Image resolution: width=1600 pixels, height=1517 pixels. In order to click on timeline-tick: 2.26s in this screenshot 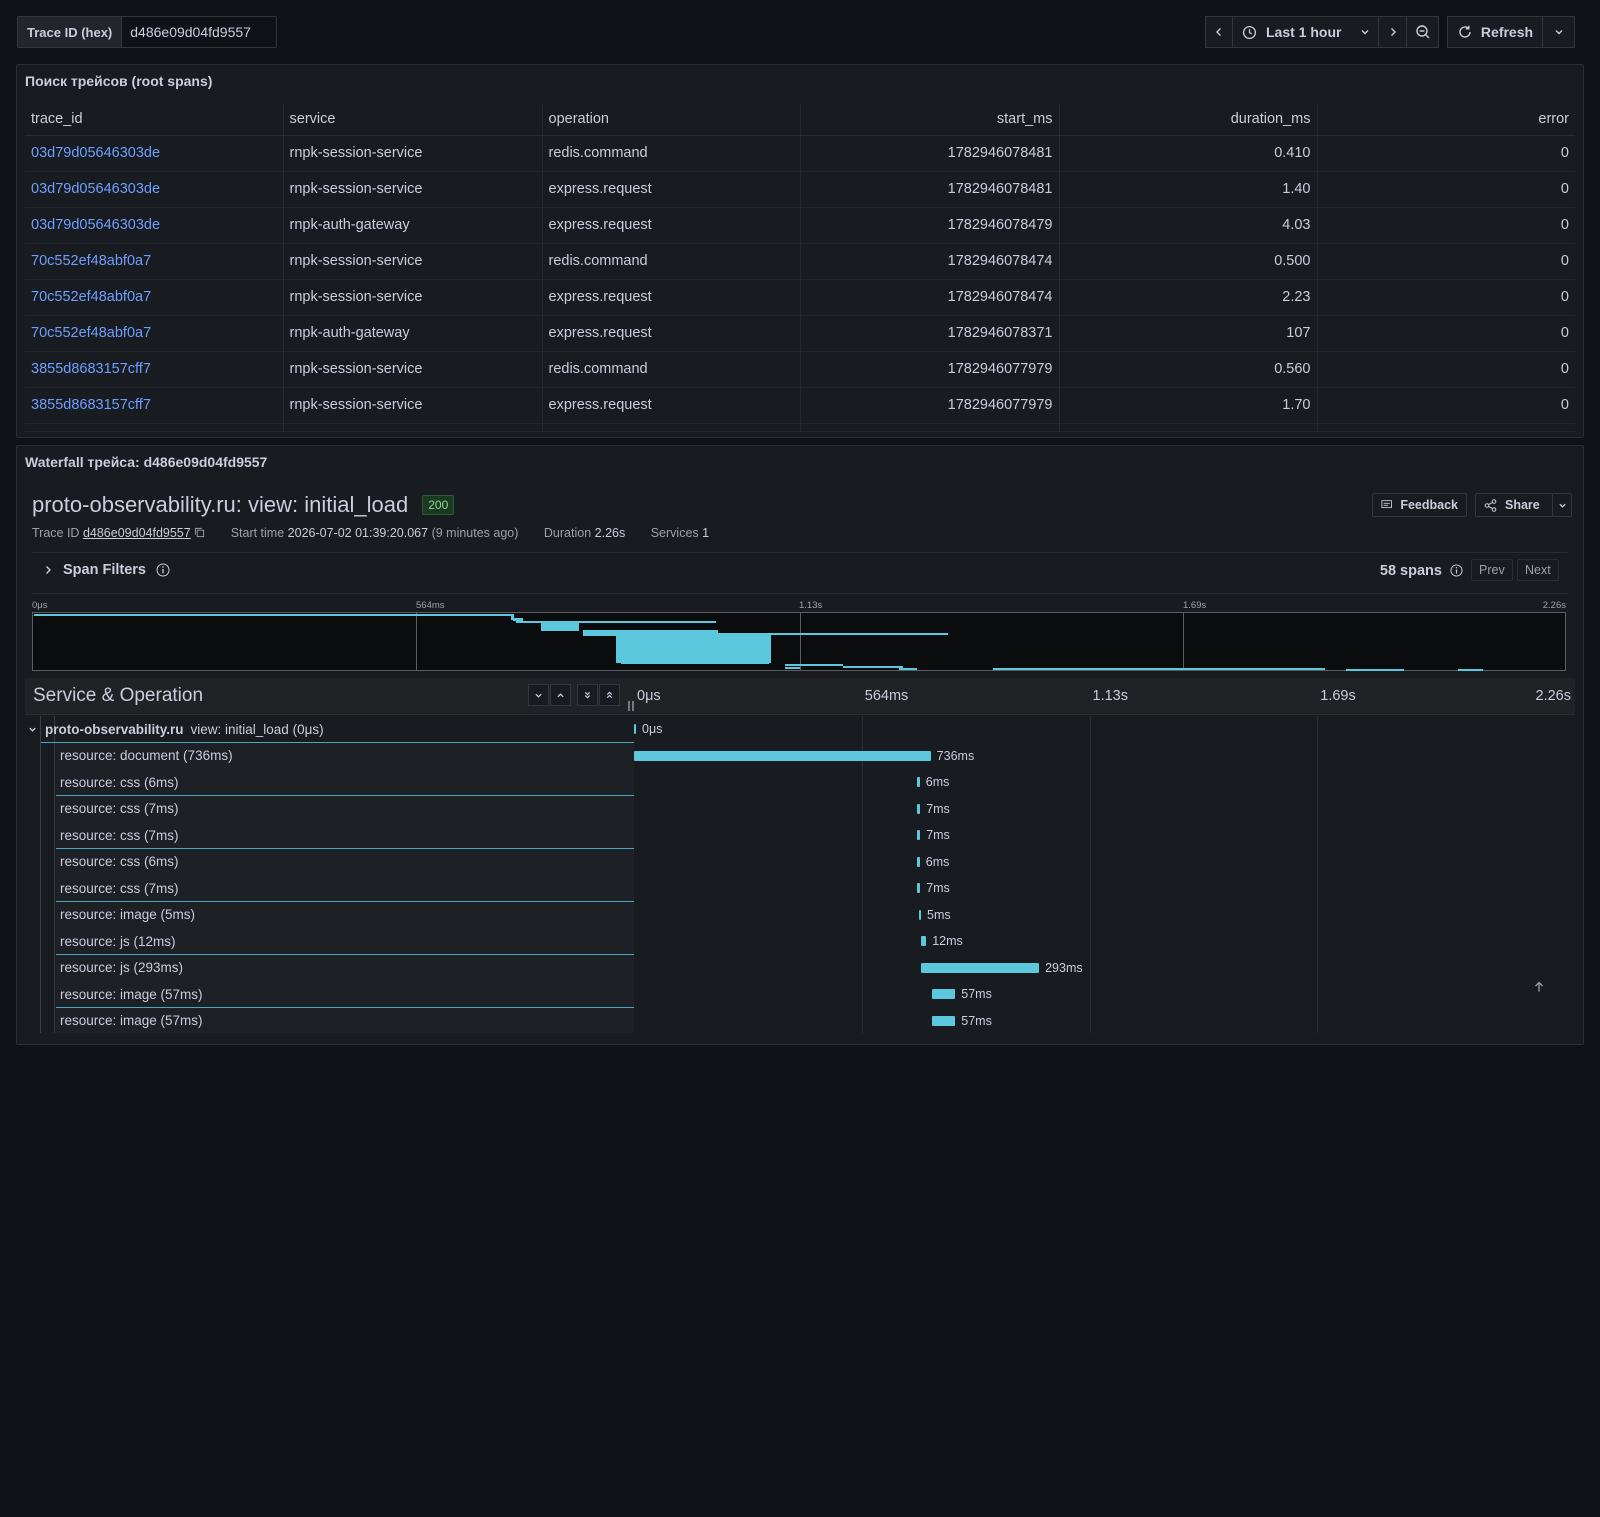, I will do `click(1553, 696)`.